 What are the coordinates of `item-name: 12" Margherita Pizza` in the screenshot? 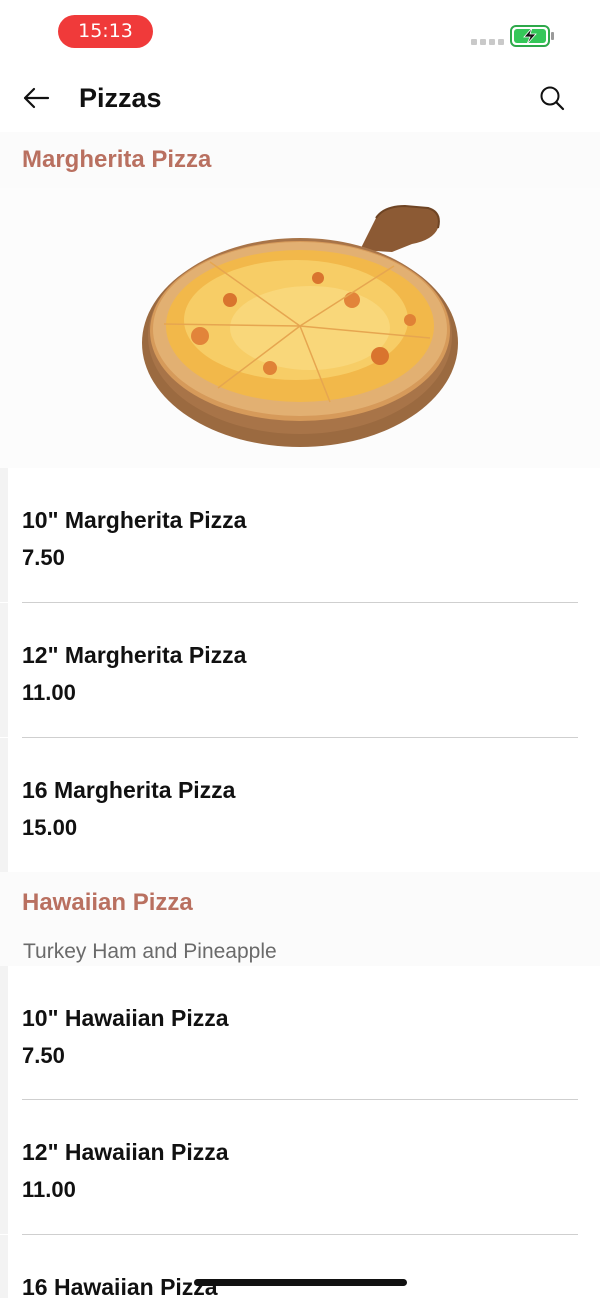 It's located at (134, 655).